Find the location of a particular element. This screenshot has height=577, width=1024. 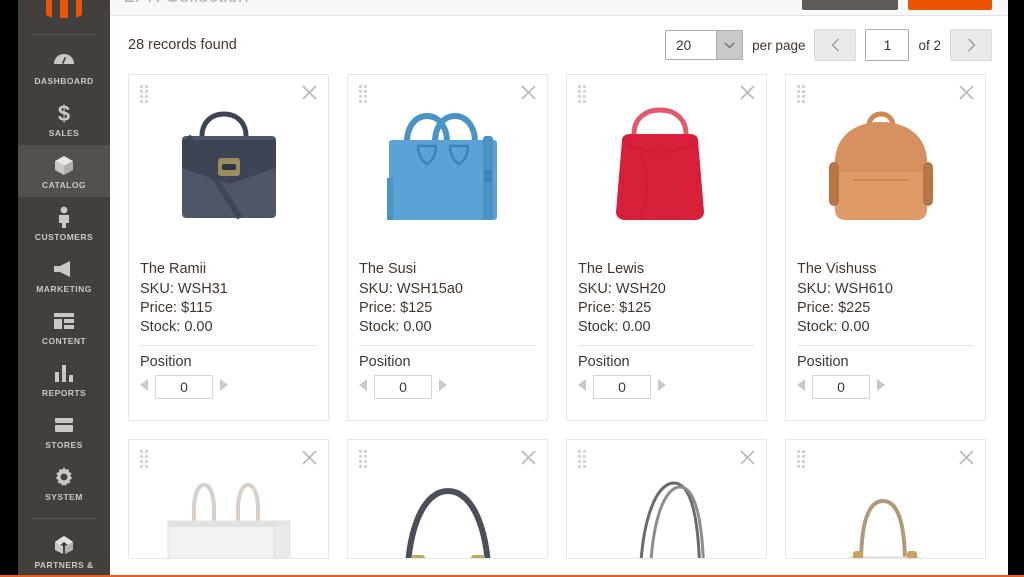

chevron-left-icon is located at coordinates (835, 45).